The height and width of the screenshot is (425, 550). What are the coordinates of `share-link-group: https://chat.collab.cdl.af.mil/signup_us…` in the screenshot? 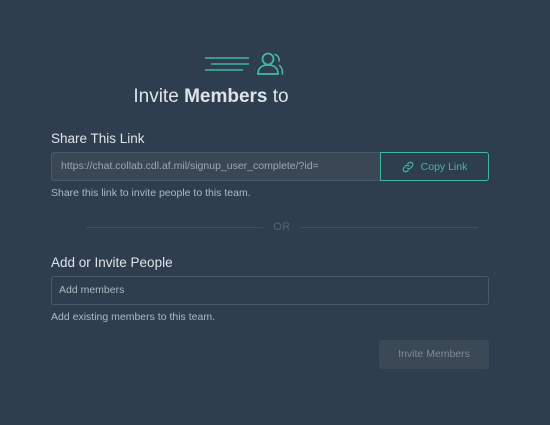 It's located at (270, 166).